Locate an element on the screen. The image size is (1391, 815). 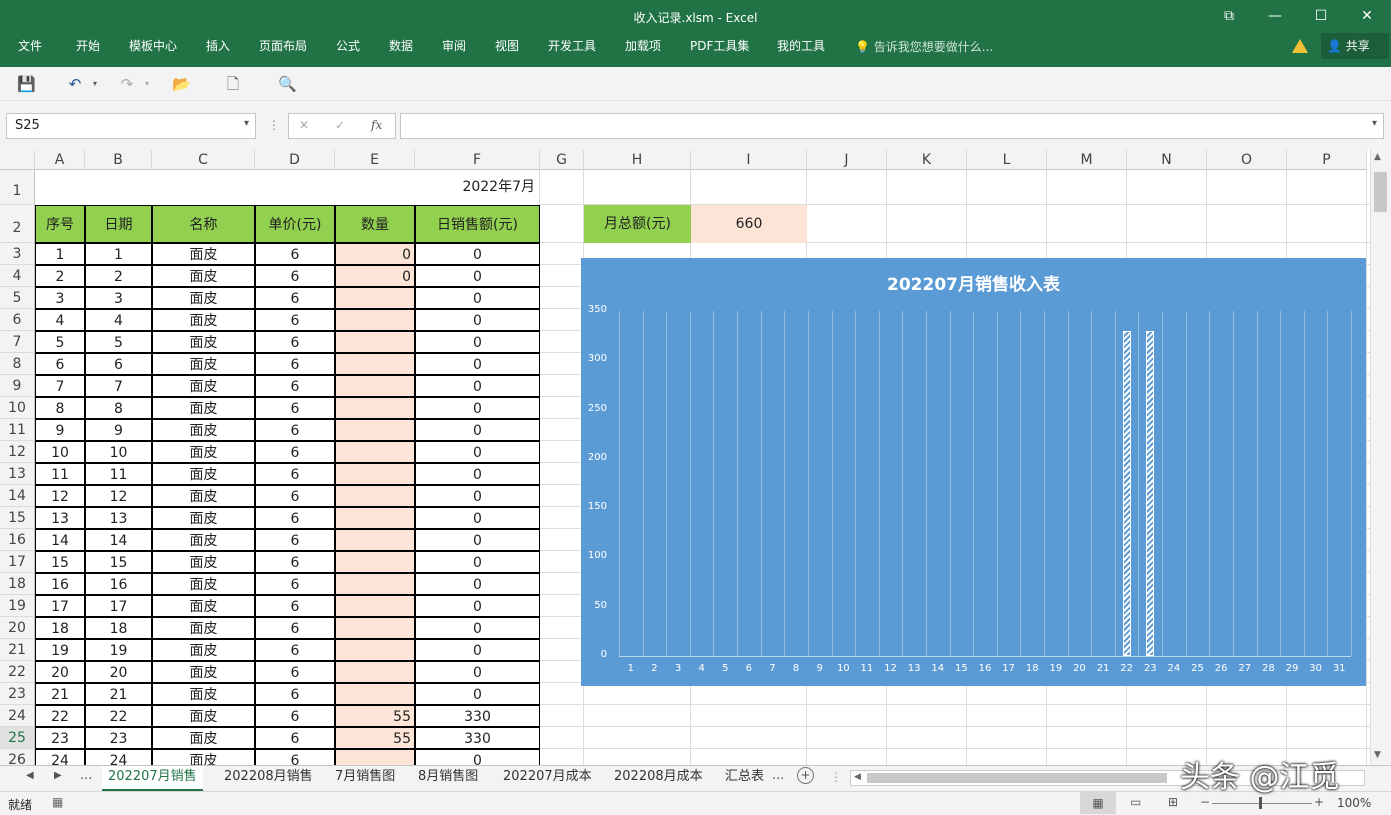
qty-cell: 55 is located at coordinates (375, 738).